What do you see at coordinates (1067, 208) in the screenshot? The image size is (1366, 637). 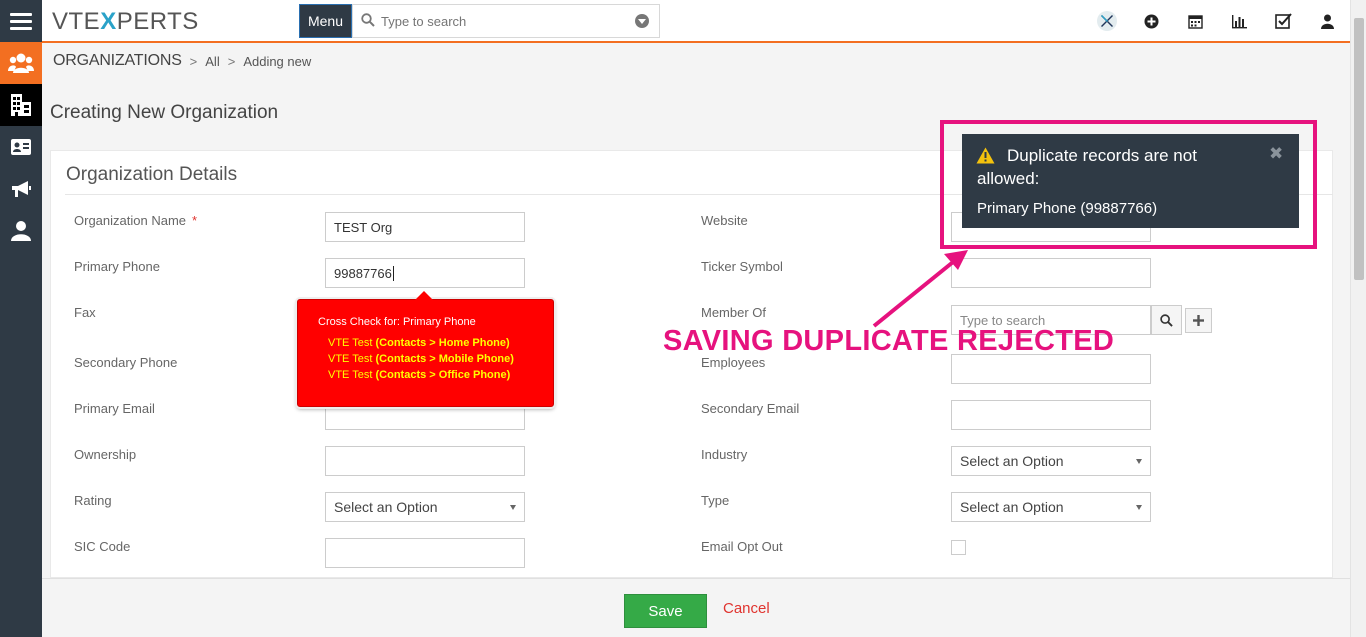 I see `notification-detail: Primary Phone (99887766)` at bounding box center [1067, 208].